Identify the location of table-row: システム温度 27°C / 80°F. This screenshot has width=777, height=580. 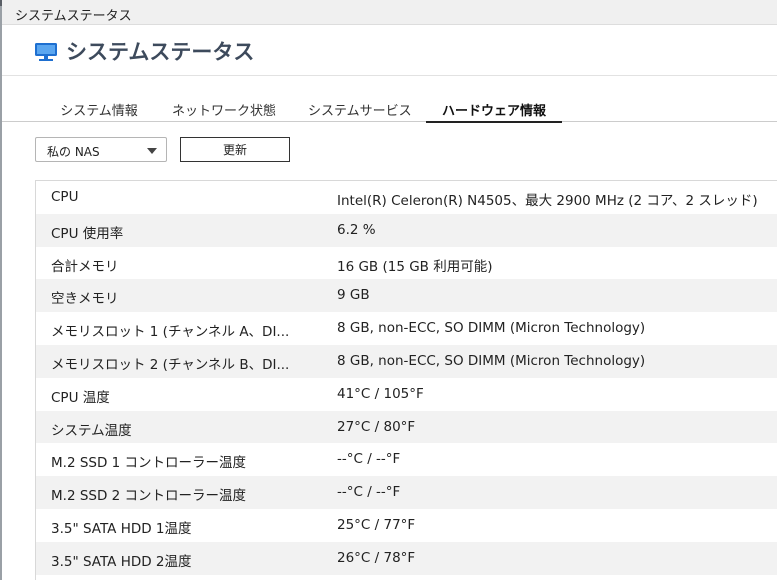
(406, 427).